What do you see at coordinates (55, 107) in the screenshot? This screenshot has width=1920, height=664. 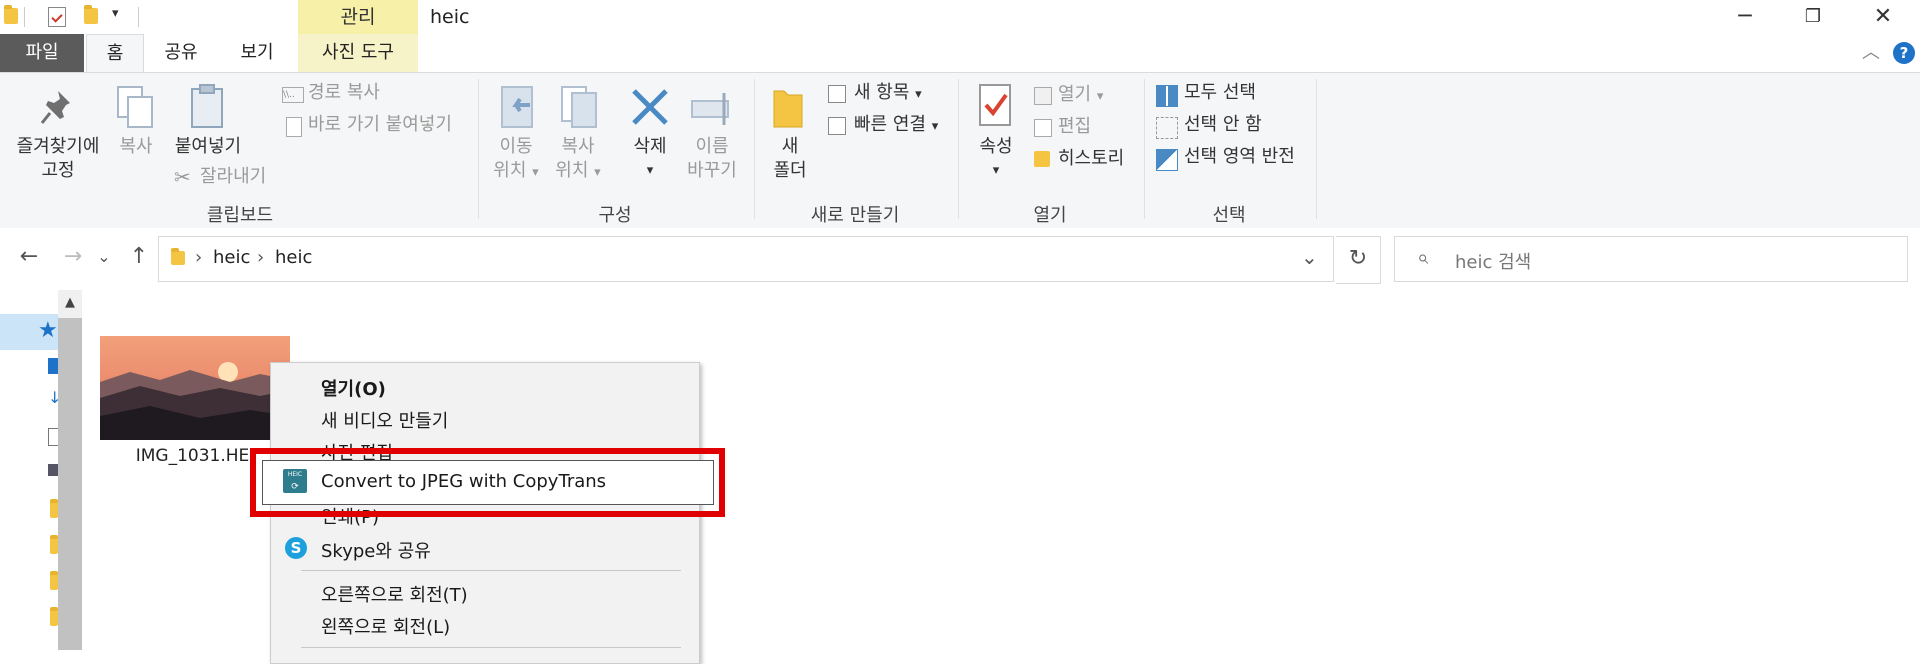 I see `pin-icon` at bounding box center [55, 107].